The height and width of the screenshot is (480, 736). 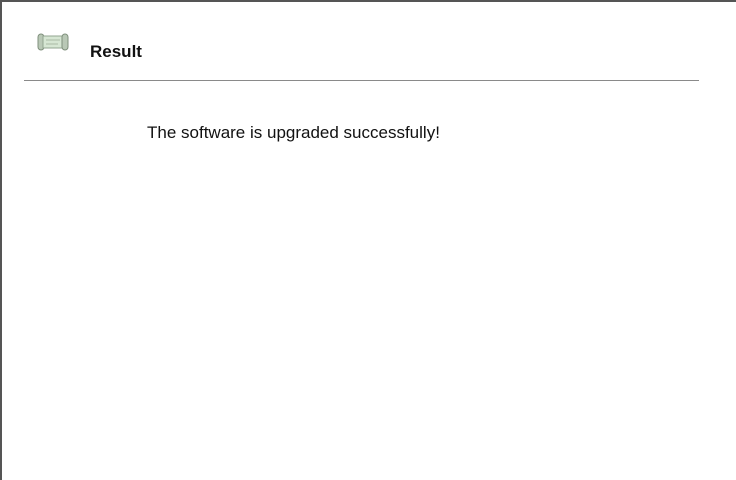 I want to click on page-title: Result, so click(x=116, y=51).